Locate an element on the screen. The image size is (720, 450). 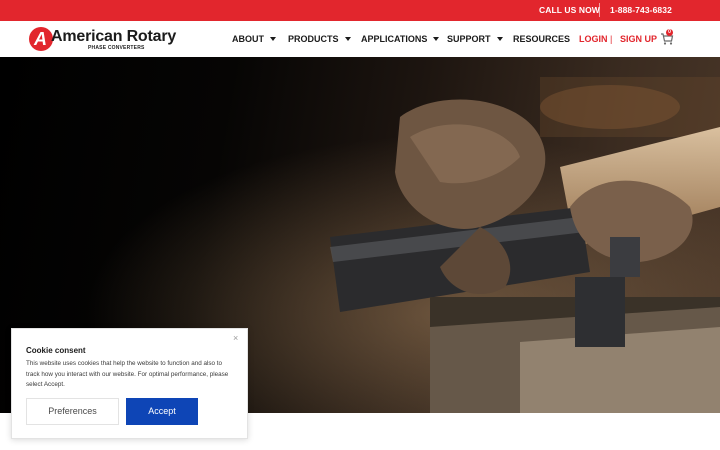
close-icon: × is located at coordinates (235, 338).